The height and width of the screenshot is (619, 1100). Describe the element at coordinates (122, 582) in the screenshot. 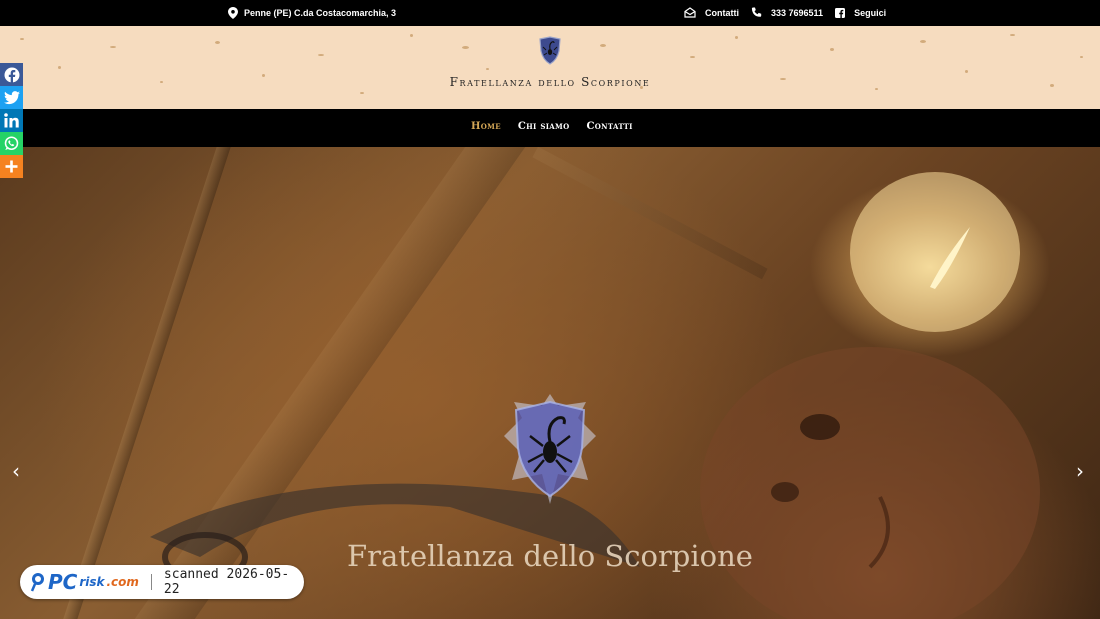

I see `brand-com: .com` at that location.